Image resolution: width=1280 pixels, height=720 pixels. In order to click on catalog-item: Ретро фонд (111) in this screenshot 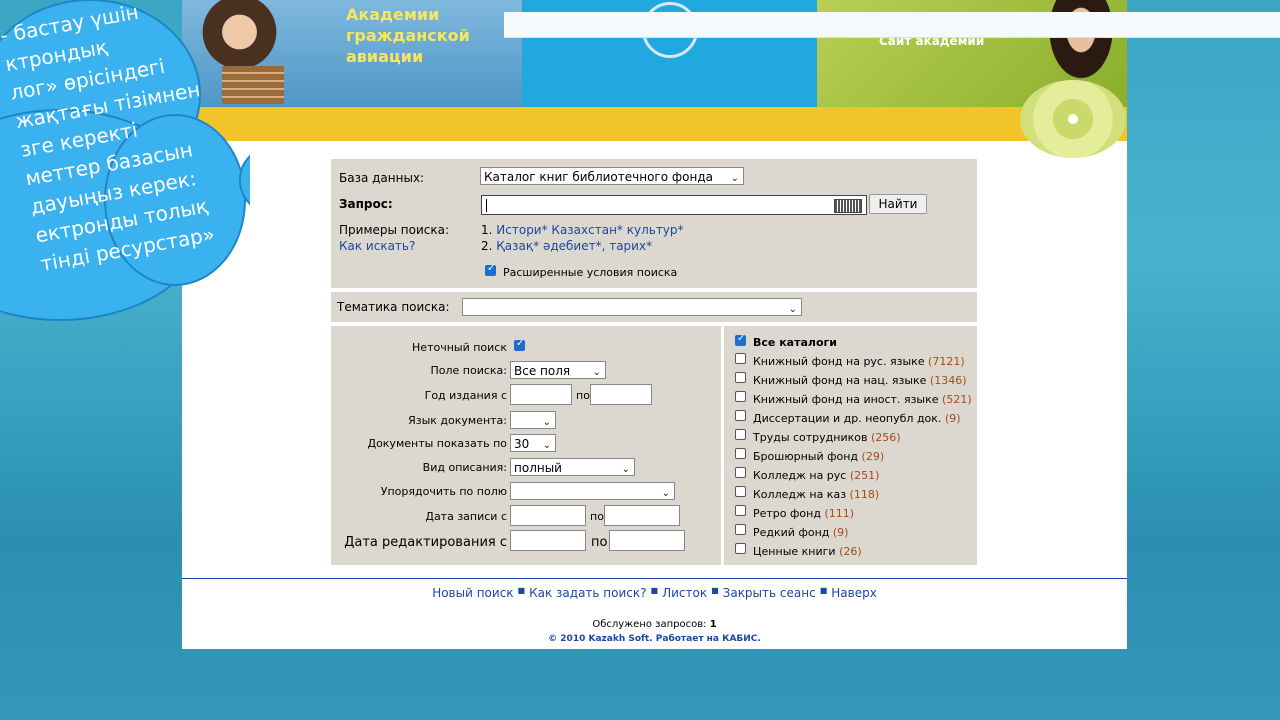, I will do `click(850, 514)`.